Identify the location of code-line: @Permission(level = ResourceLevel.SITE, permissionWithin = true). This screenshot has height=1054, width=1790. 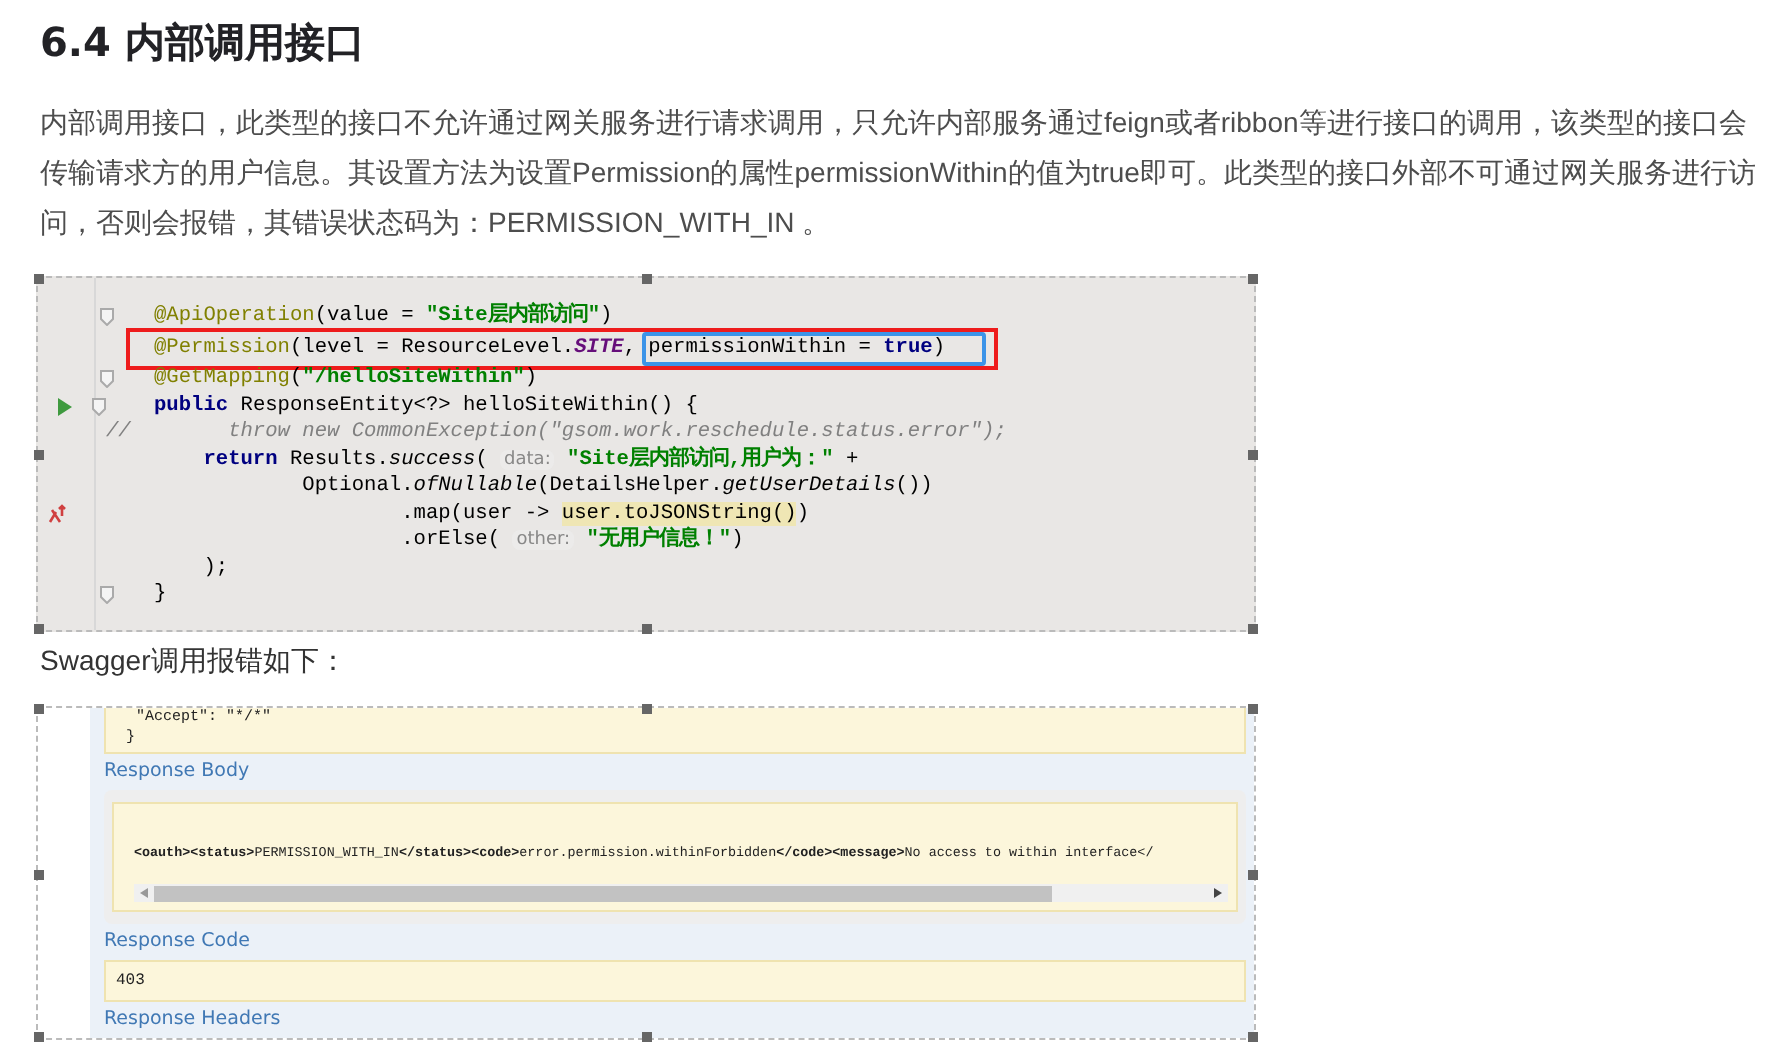
(549, 348).